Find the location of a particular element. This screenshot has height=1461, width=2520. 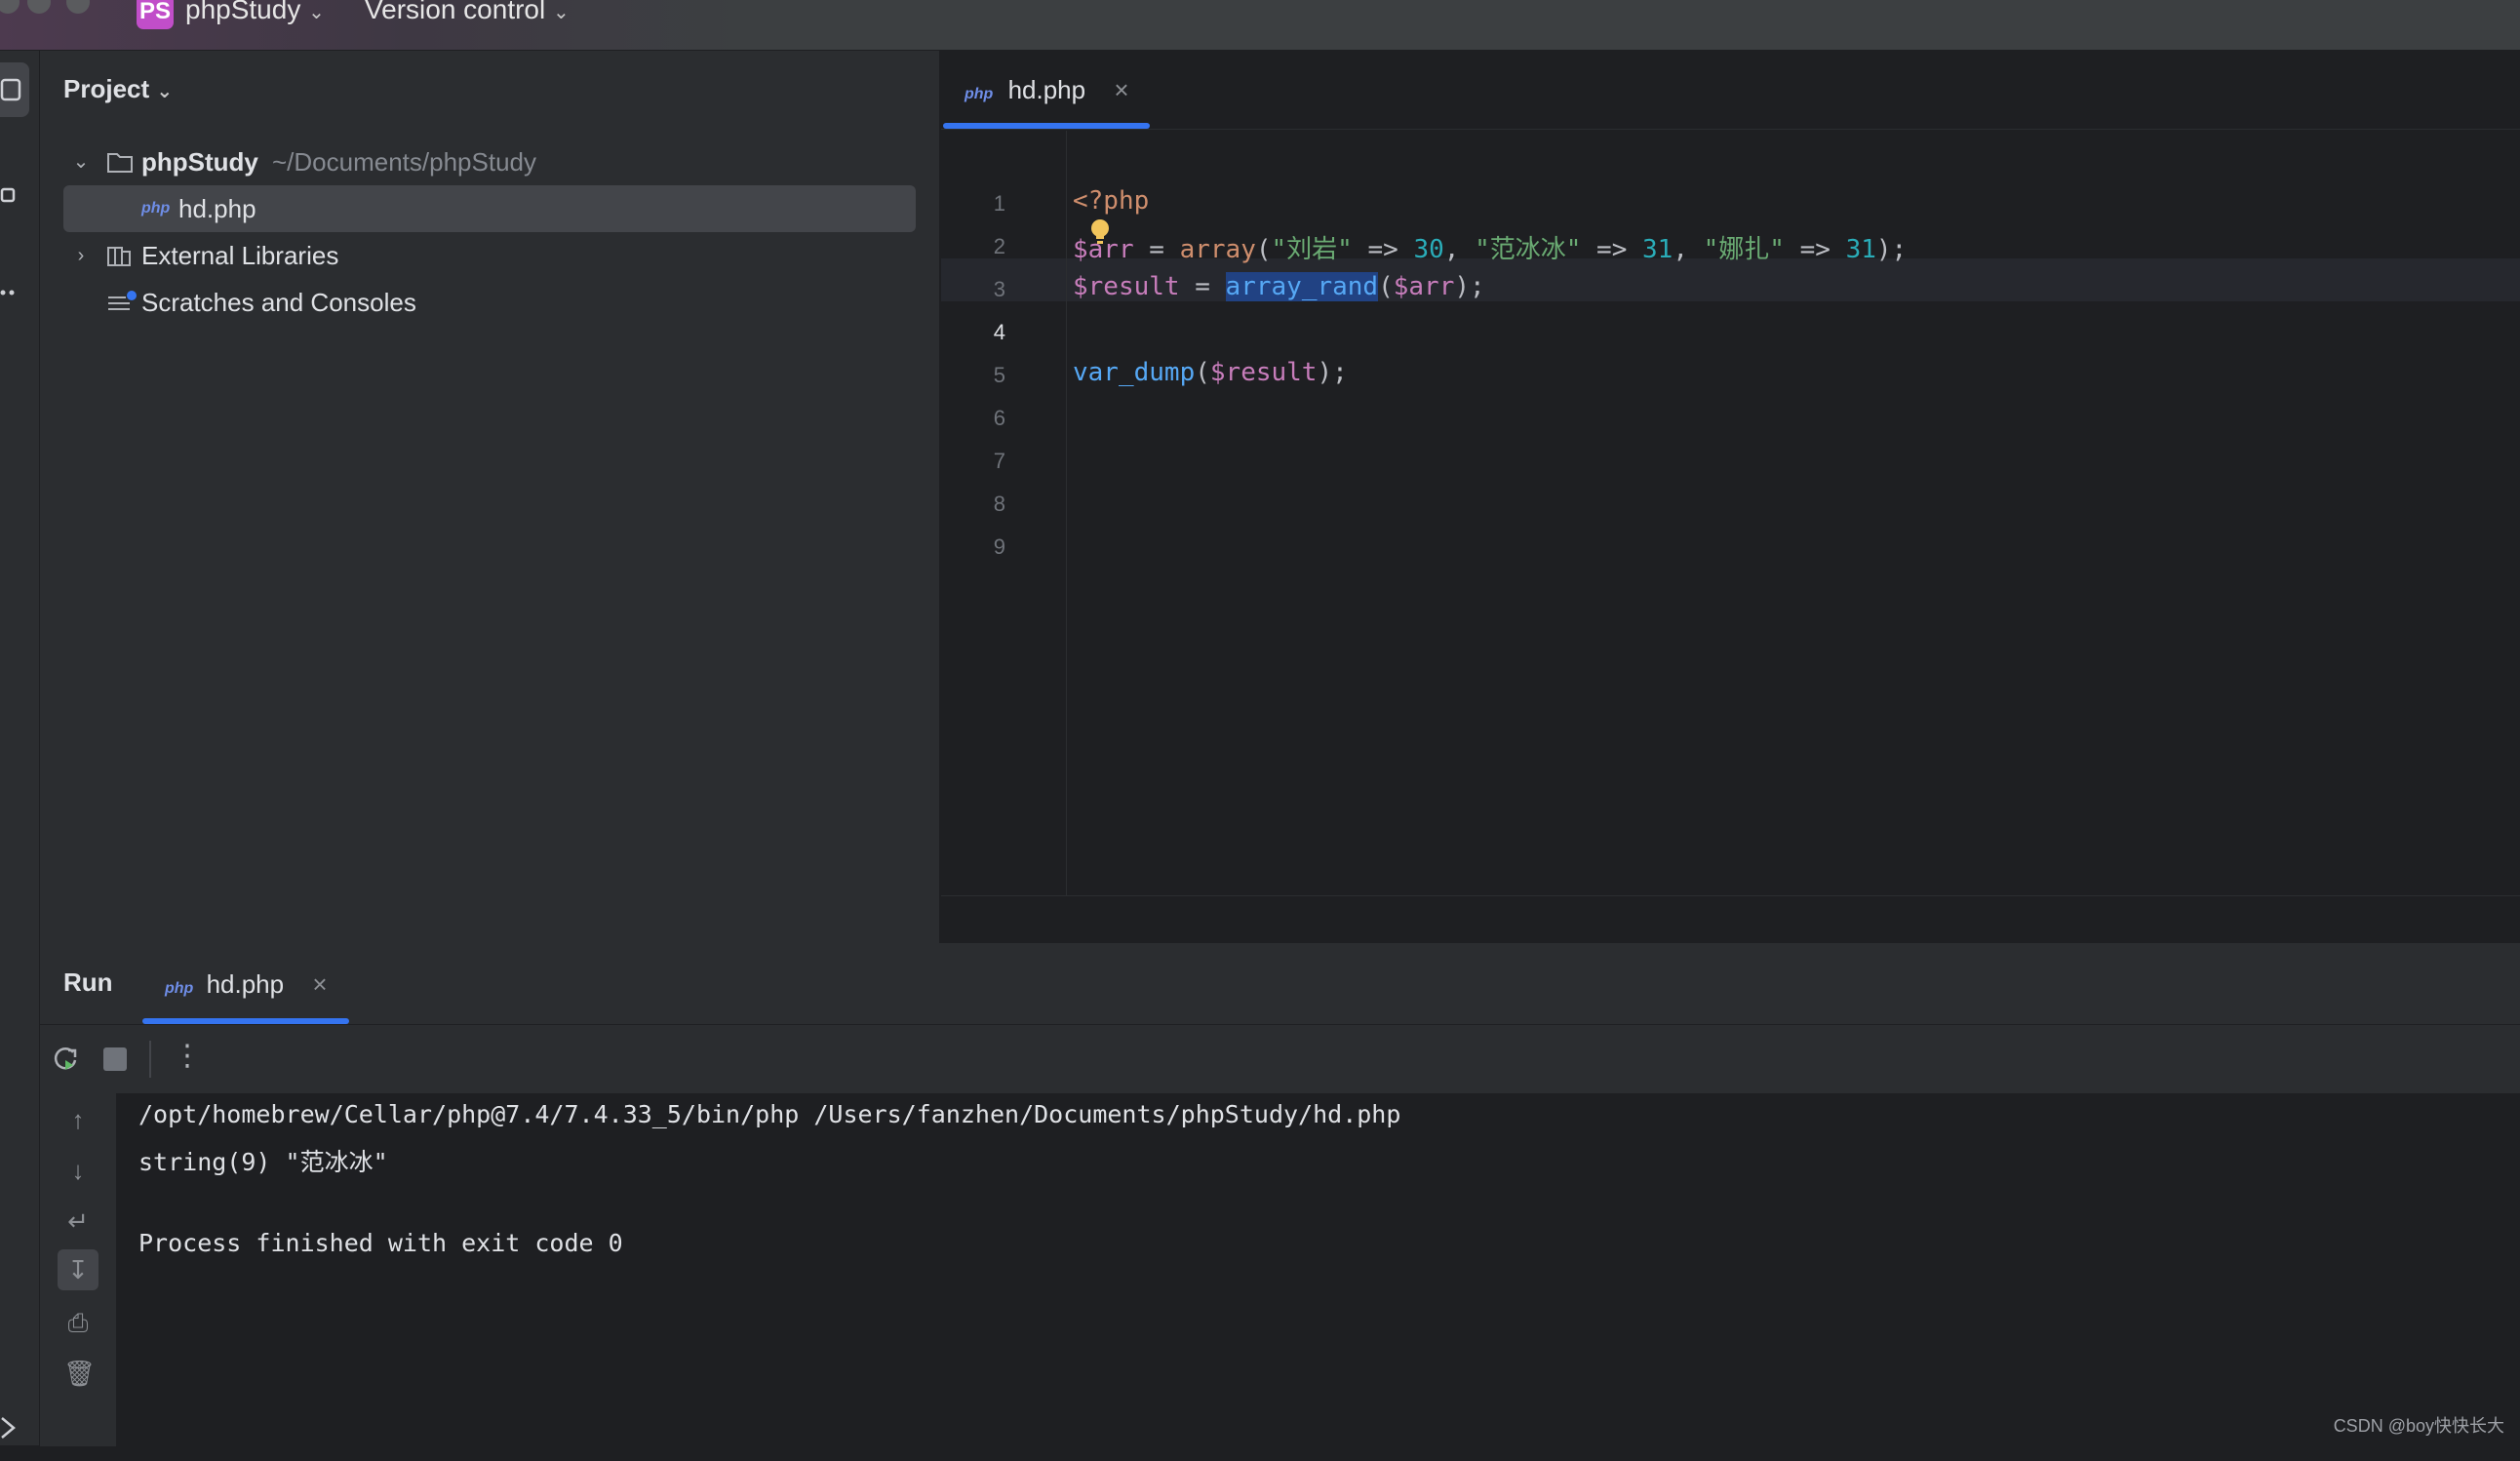

terminal-tool-button is located at coordinates (14, 1433).